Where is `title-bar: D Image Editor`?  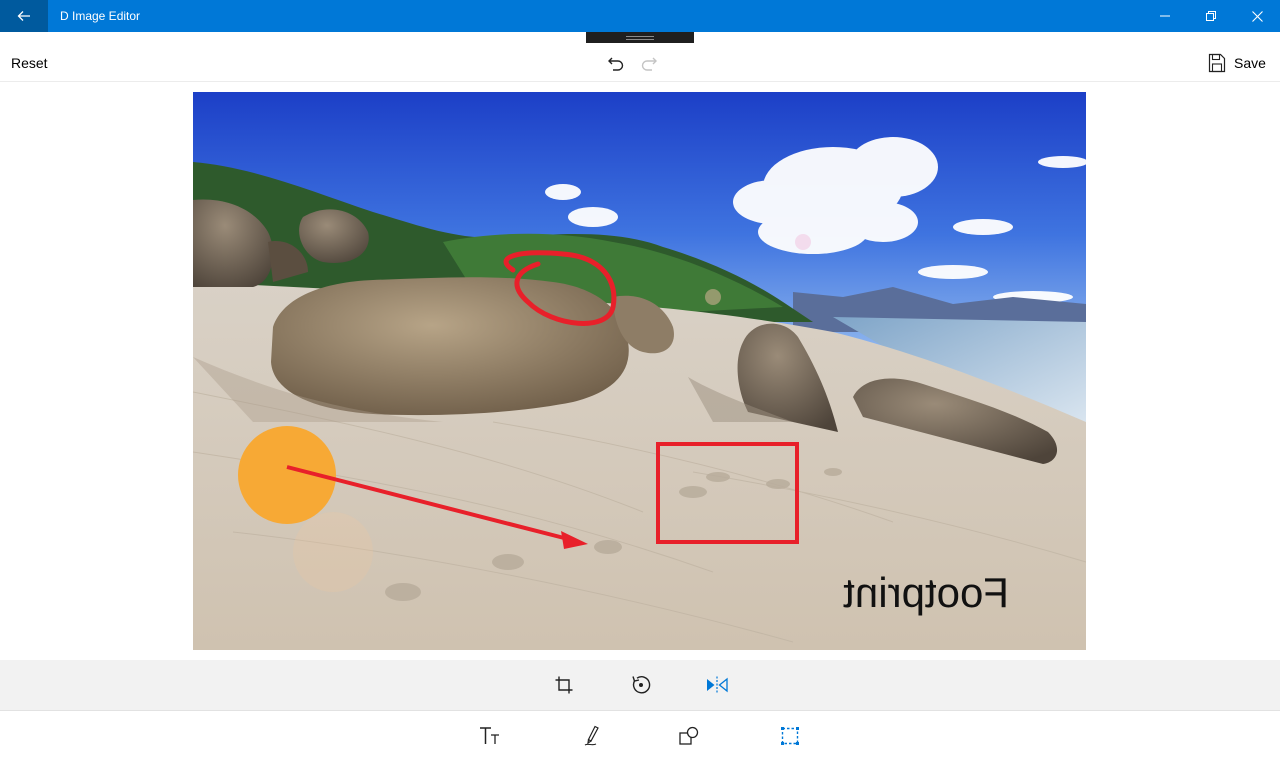 title-bar: D Image Editor is located at coordinates (640, 16).